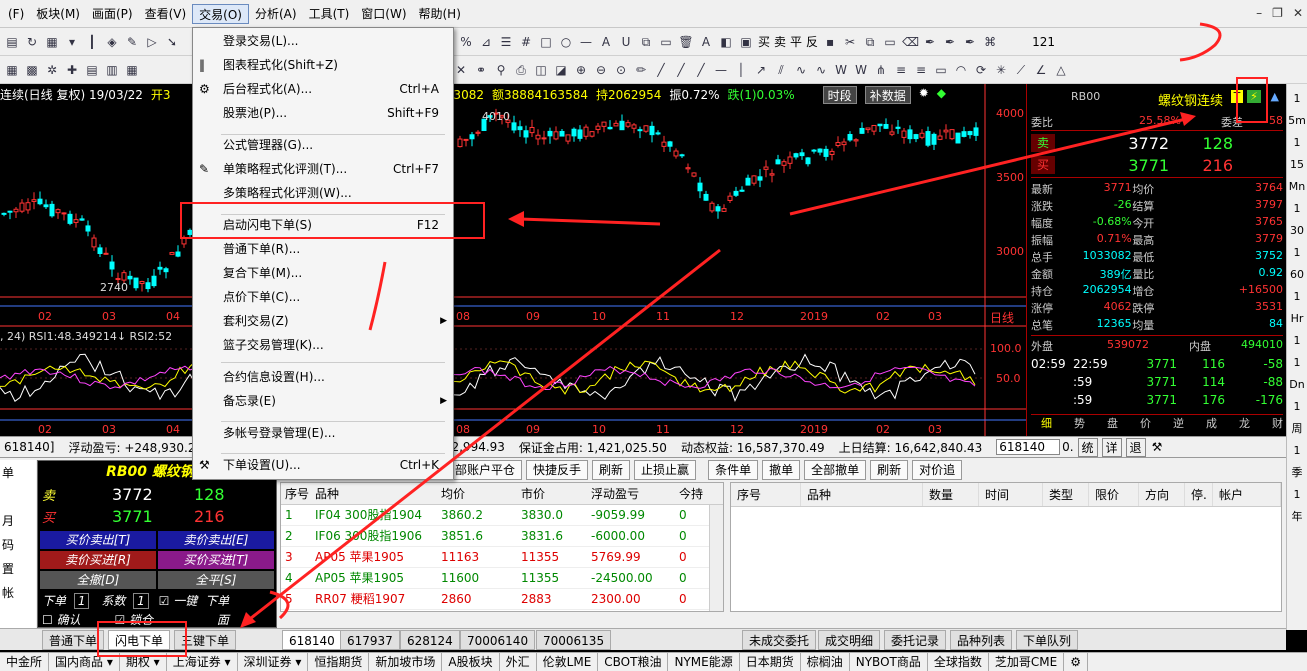 The image size is (1307, 671). What do you see at coordinates (870, 42) in the screenshot?
I see `copy2-icon: ⧉` at bounding box center [870, 42].